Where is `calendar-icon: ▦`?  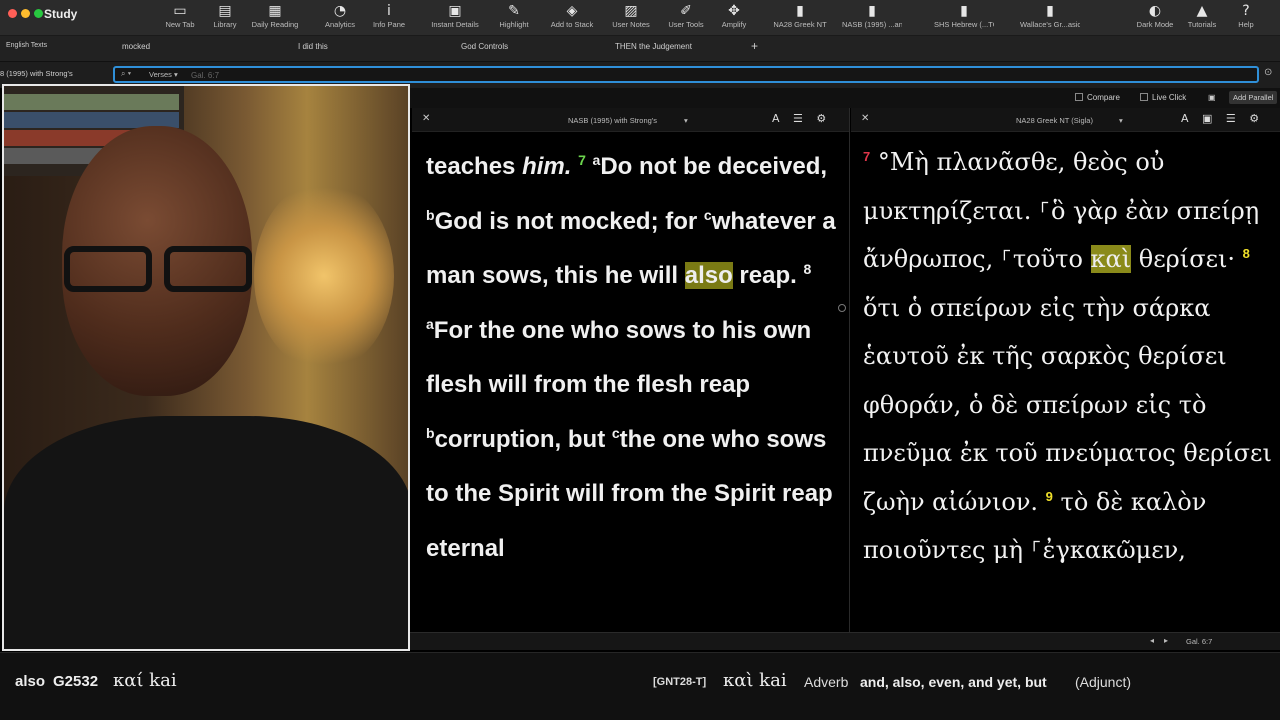
calendar-icon: ▦ is located at coordinates (275, 11).